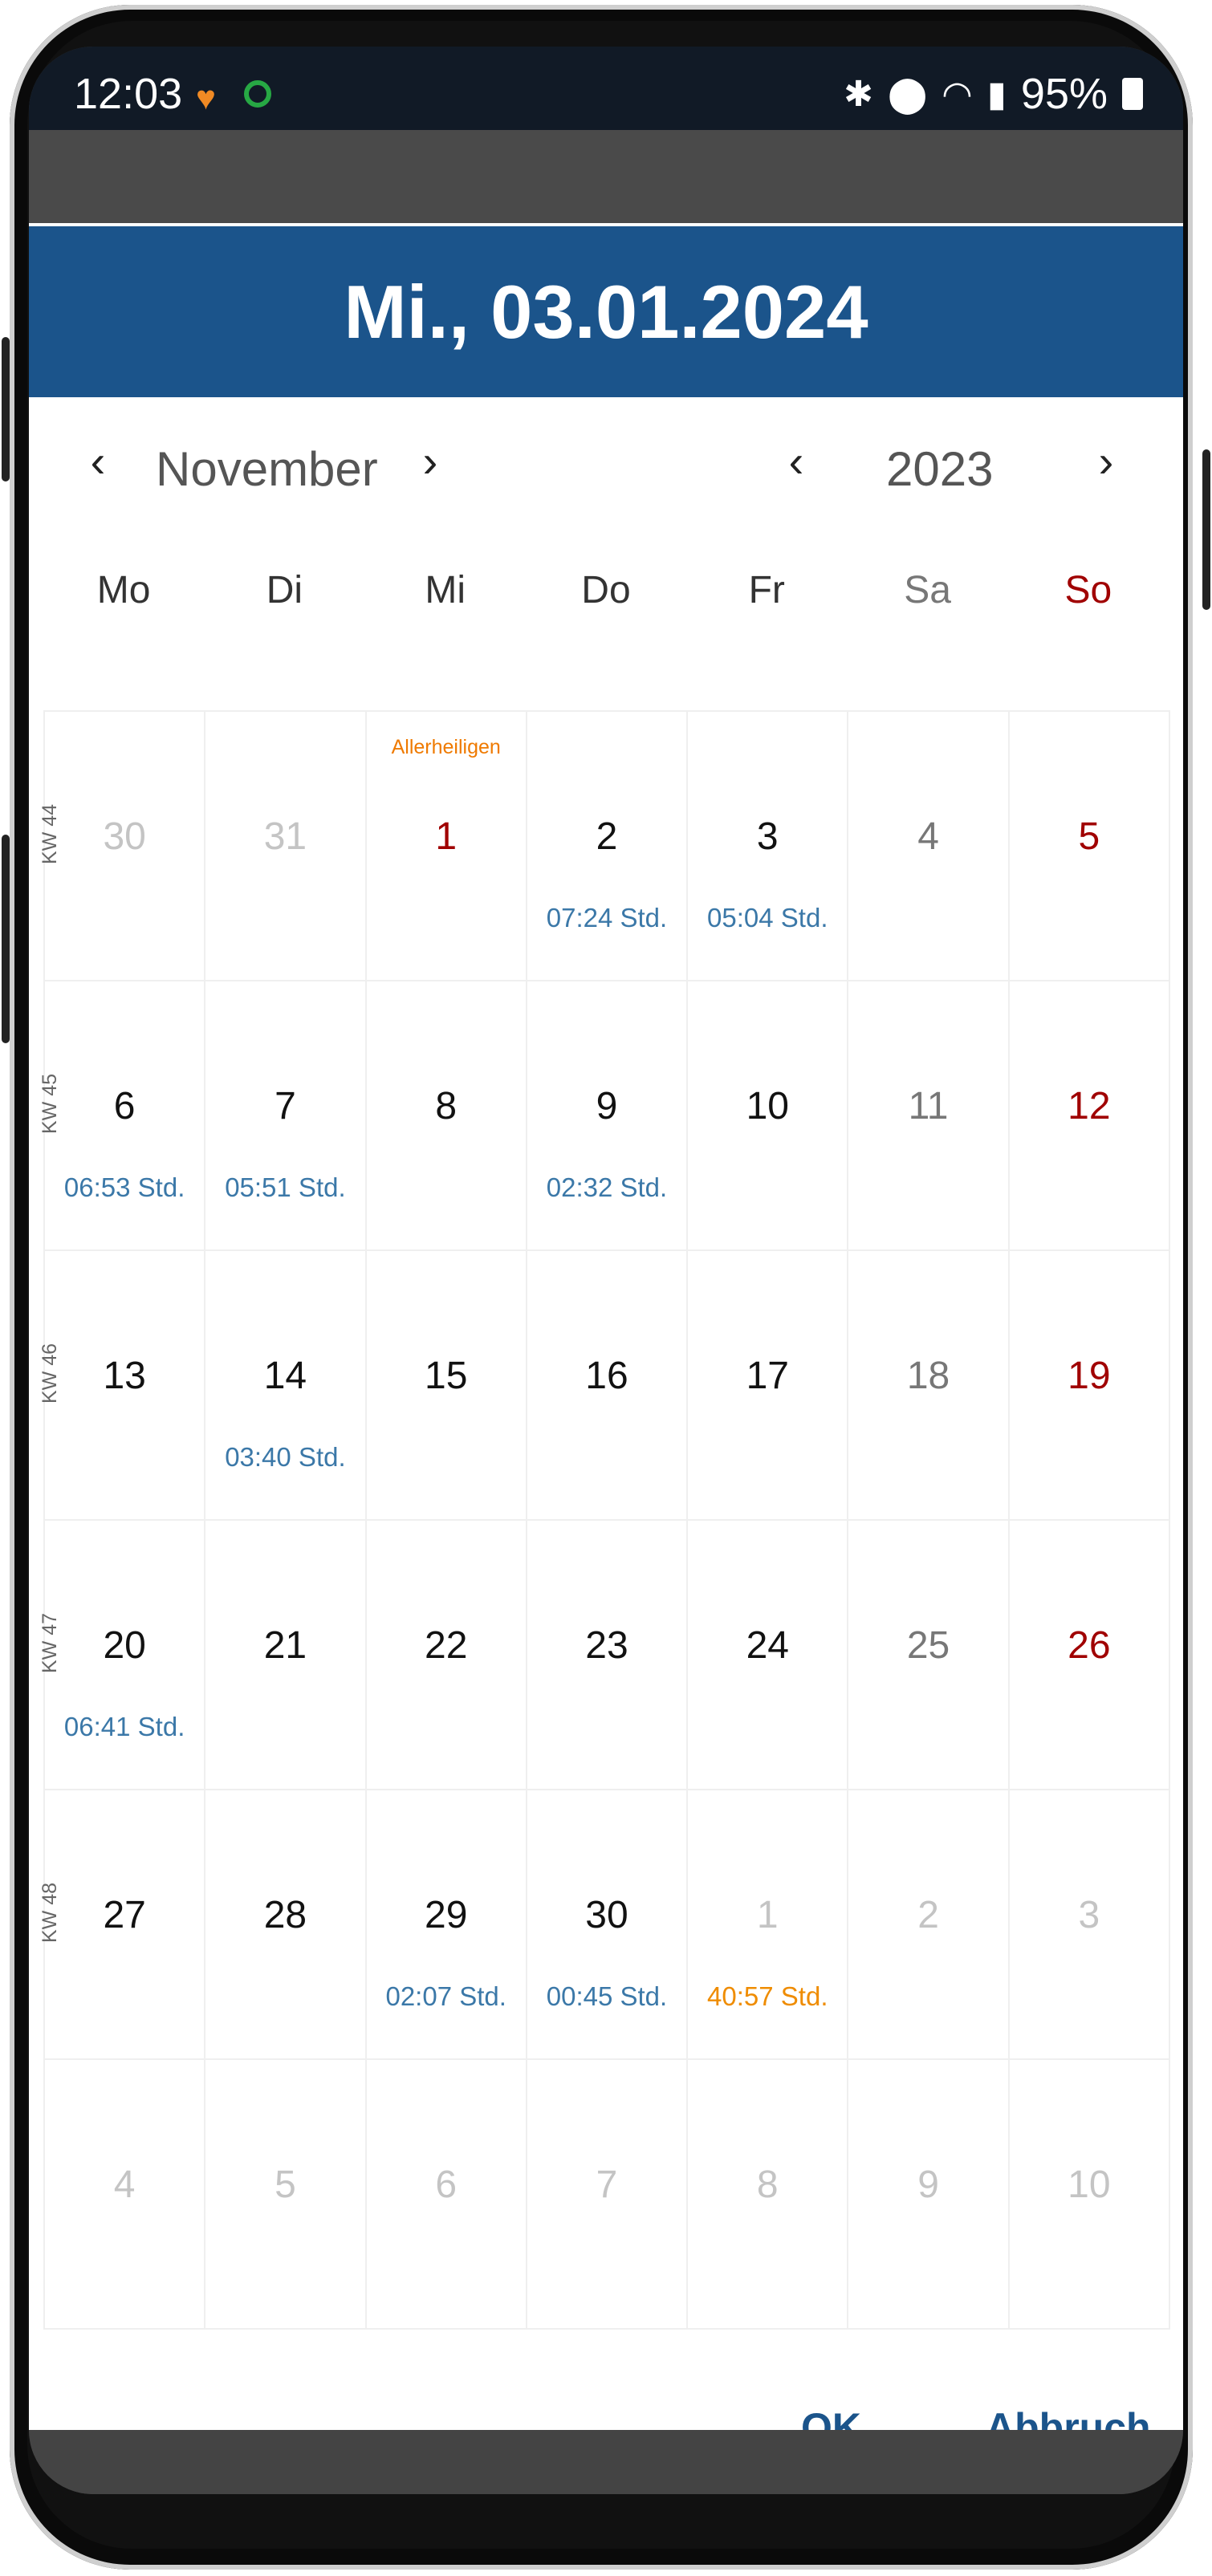 The height and width of the screenshot is (2576, 1212). I want to click on calendar-day-cell: 22, so click(447, 1655).